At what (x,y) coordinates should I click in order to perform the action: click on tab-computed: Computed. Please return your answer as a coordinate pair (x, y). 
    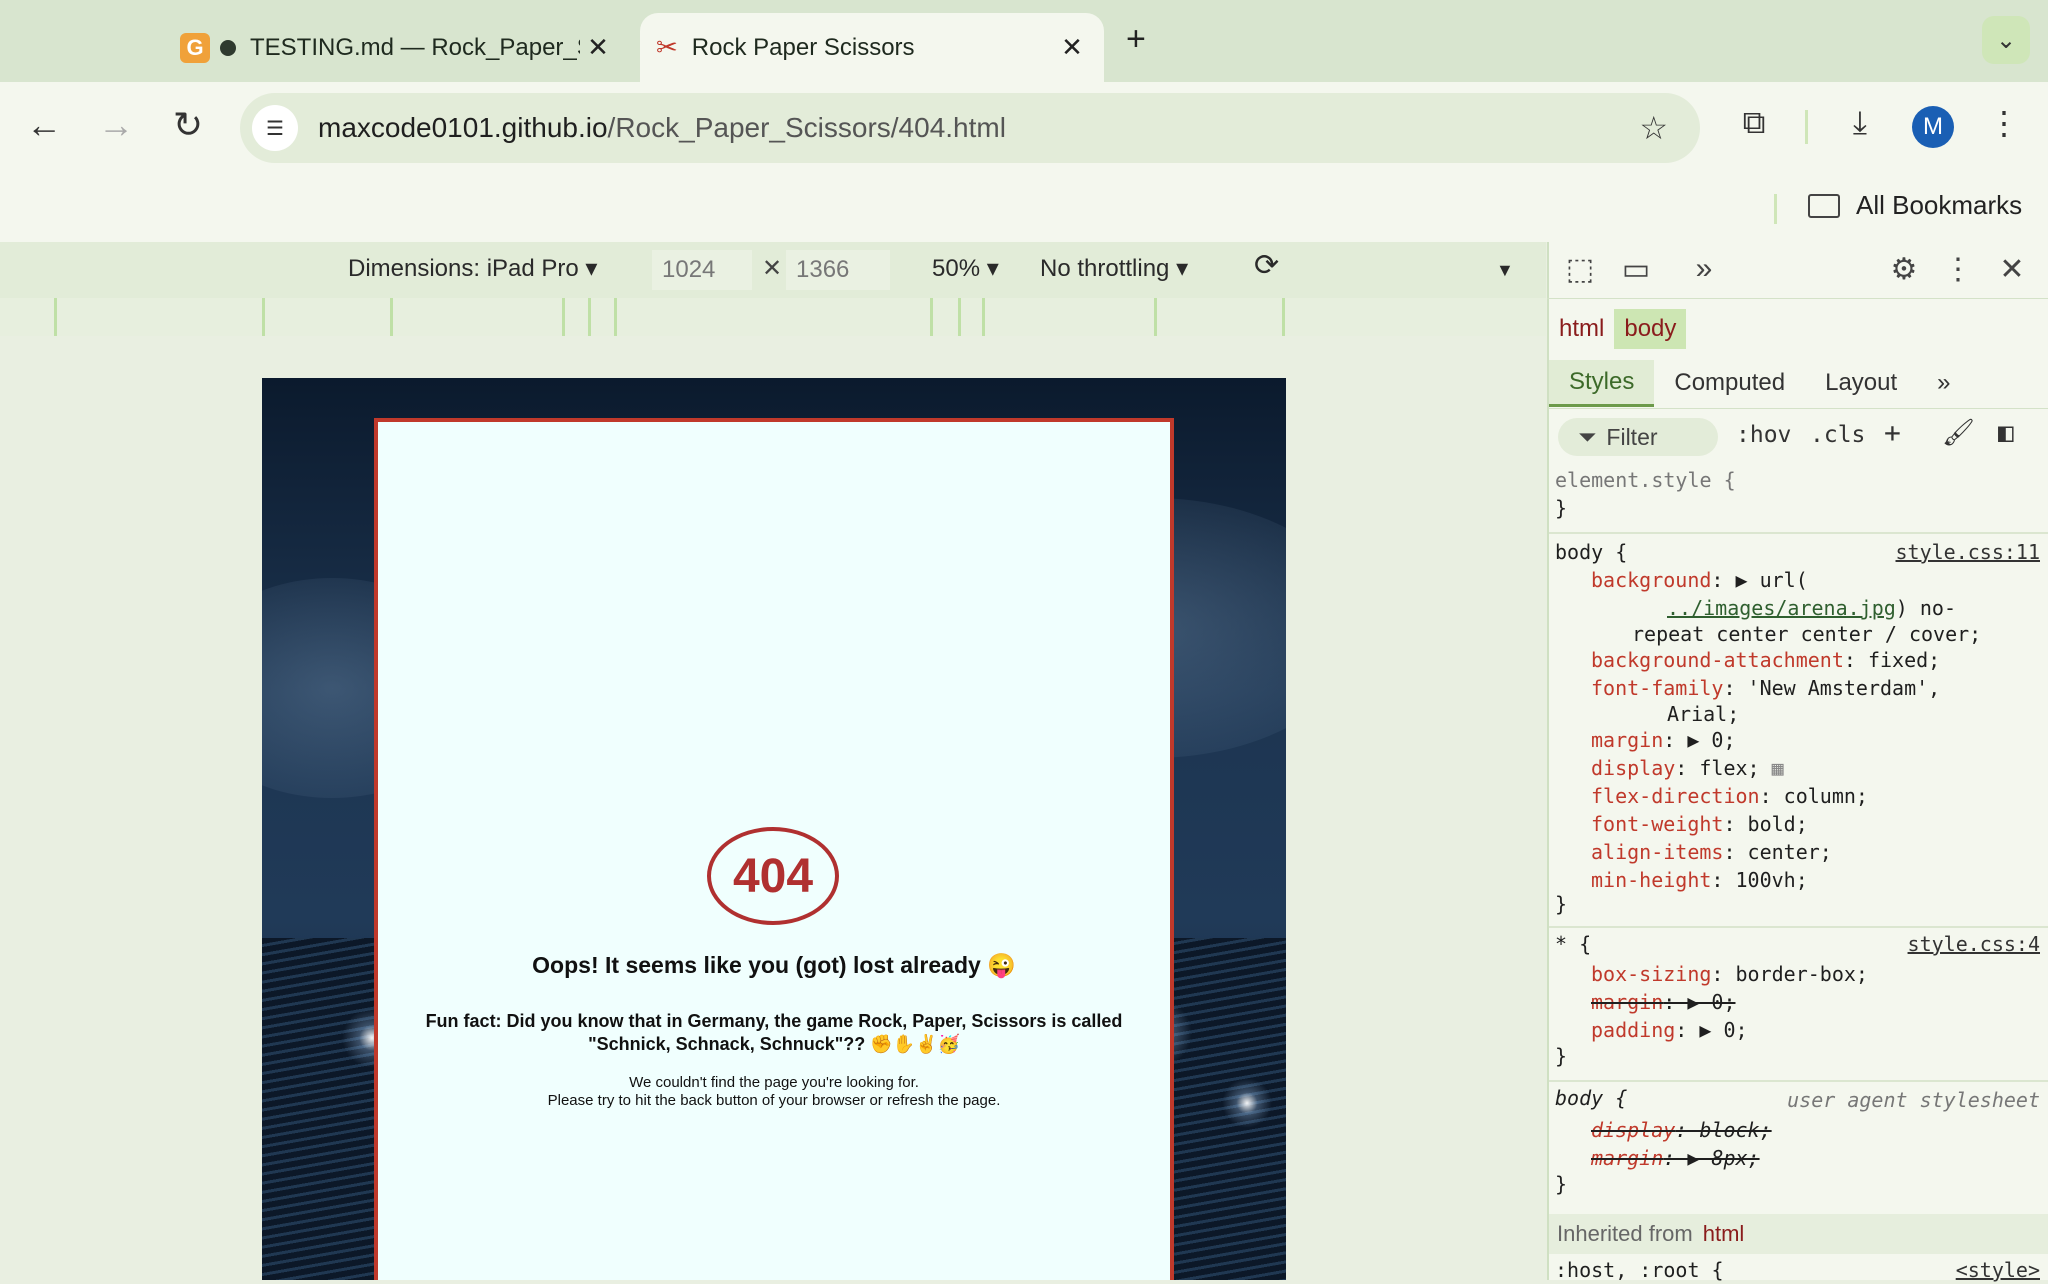
    Looking at the image, I should click on (1729, 383).